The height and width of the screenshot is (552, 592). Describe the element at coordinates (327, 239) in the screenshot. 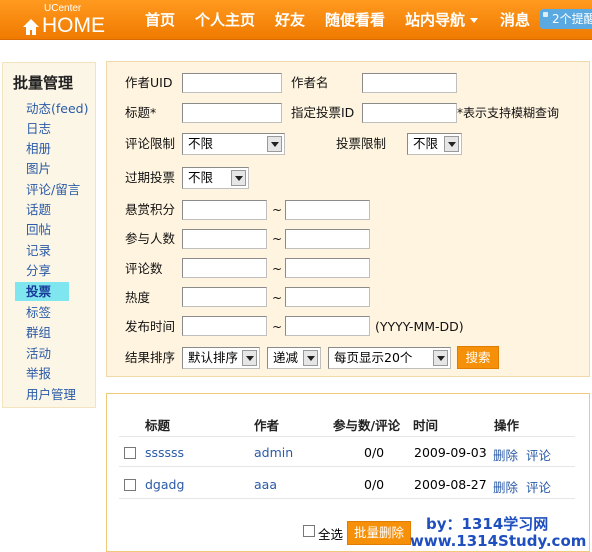

I see `participants-max-input` at that location.